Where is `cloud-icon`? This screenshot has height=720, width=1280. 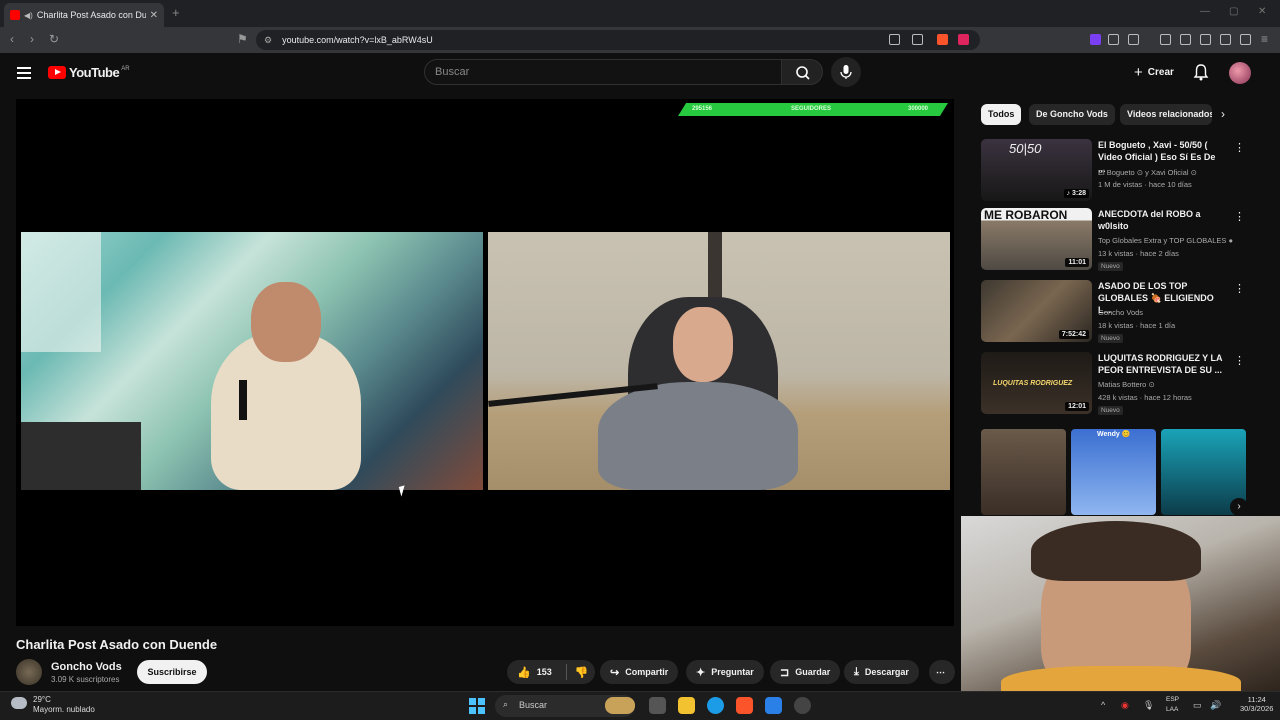
cloud-icon is located at coordinates (19, 703).